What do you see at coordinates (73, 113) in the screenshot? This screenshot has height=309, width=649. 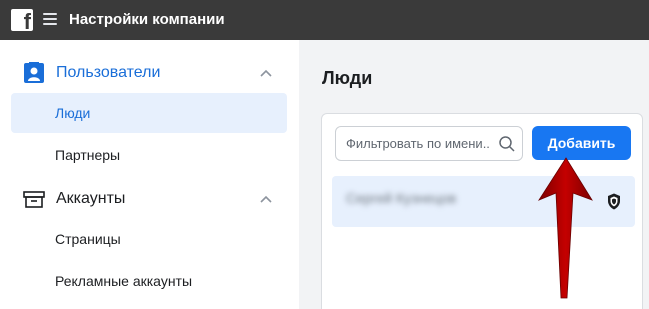 I see `sidebar-item-label: Люди` at bounding box center [73, 113].